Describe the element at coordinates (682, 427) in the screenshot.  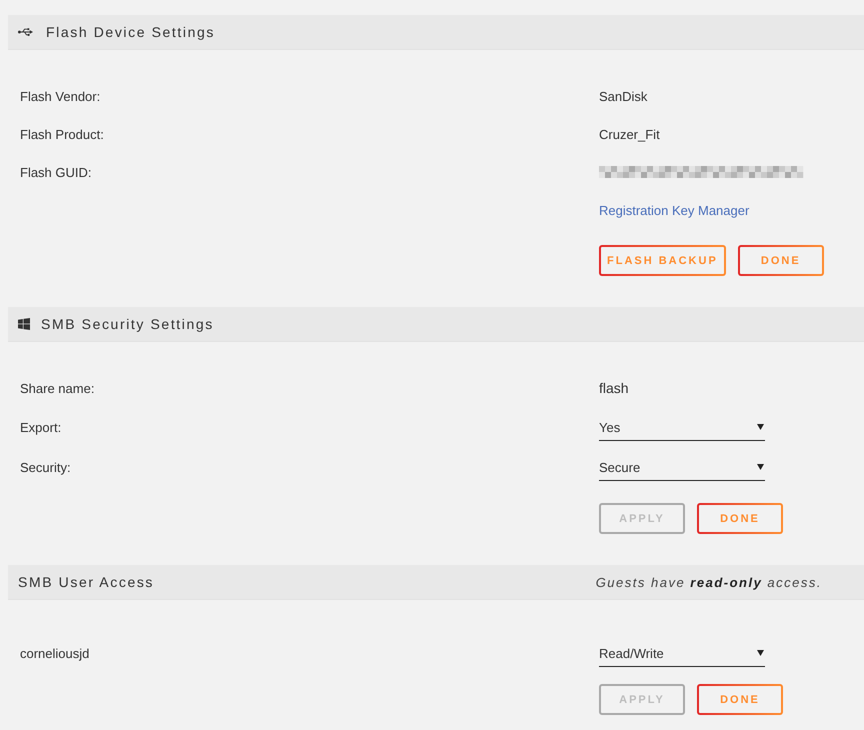
I see `select-field: Yes` at that location.